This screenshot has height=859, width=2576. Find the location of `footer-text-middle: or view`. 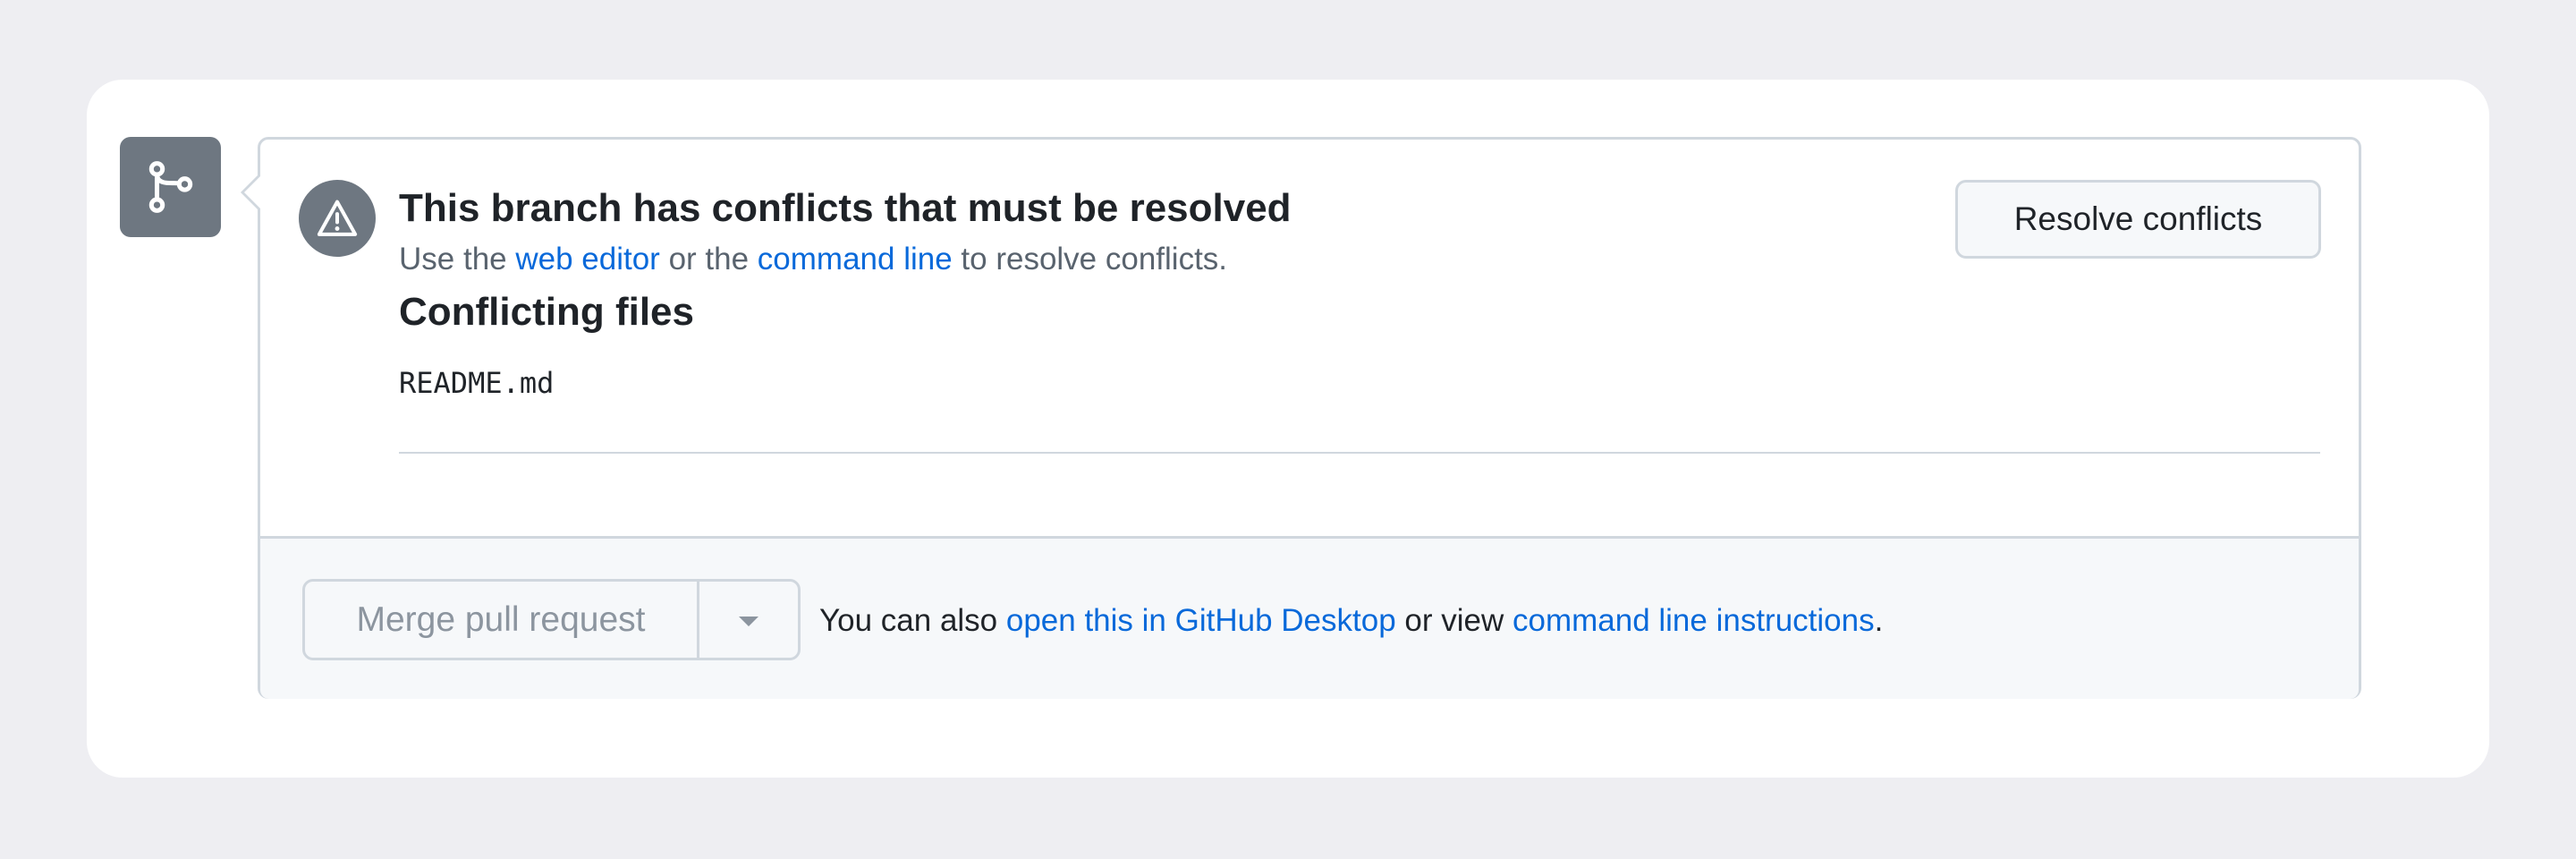

footer-text-middle: or view is located at coordinates (1454, 620).